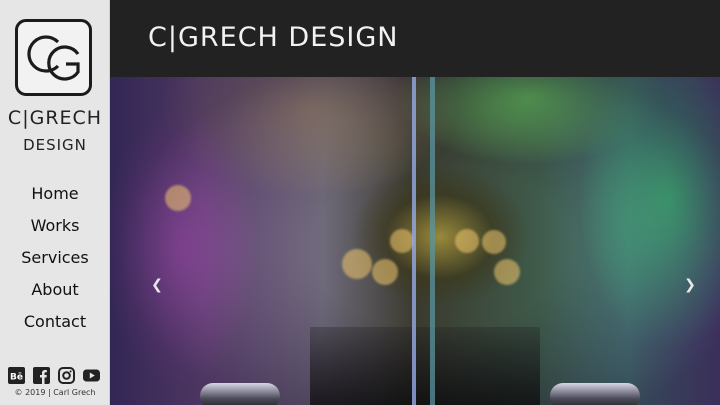  I want to click on nav-item-services: Services, so click(55, 260).